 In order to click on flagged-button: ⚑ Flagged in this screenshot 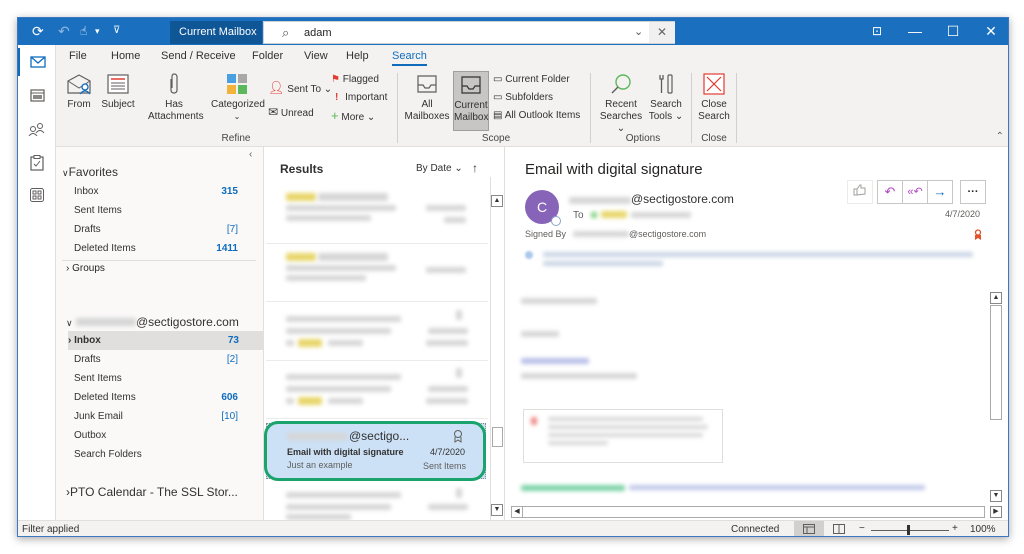, I will do `click(355, 80)`.